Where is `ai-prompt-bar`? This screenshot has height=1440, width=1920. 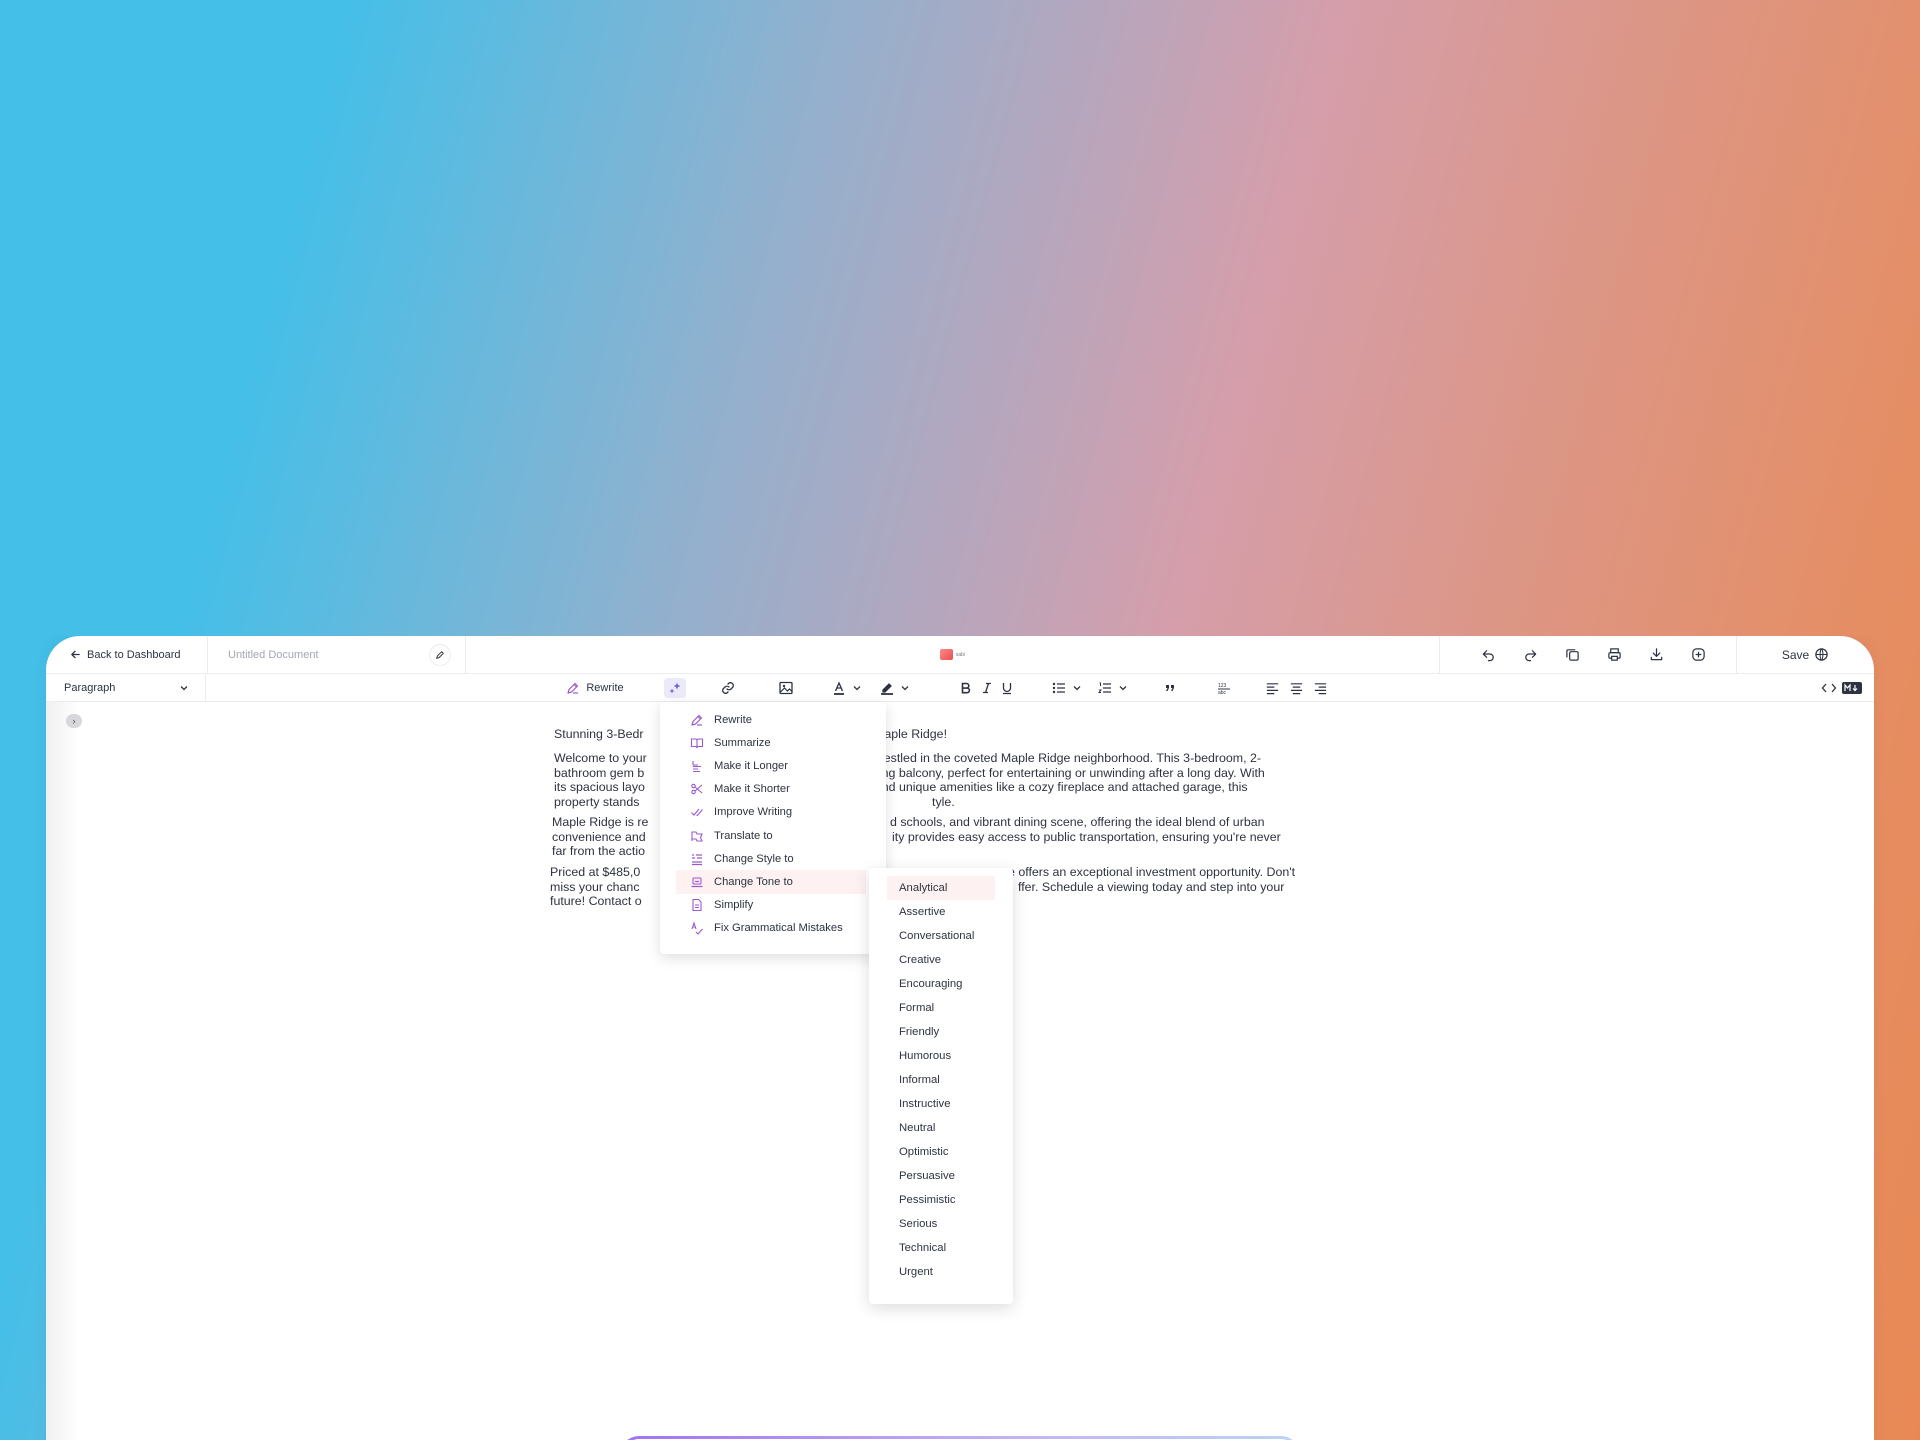 ai-prompt-bar is located at coordinates (960, 1438).